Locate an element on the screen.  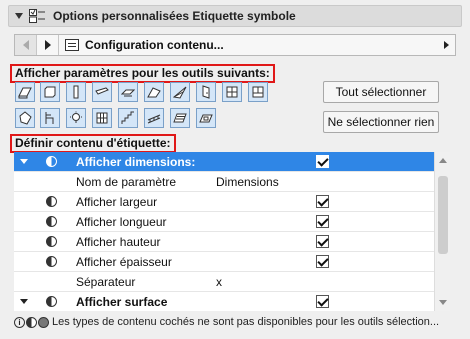
wall-tool-button is located at coordinates (50, 92).